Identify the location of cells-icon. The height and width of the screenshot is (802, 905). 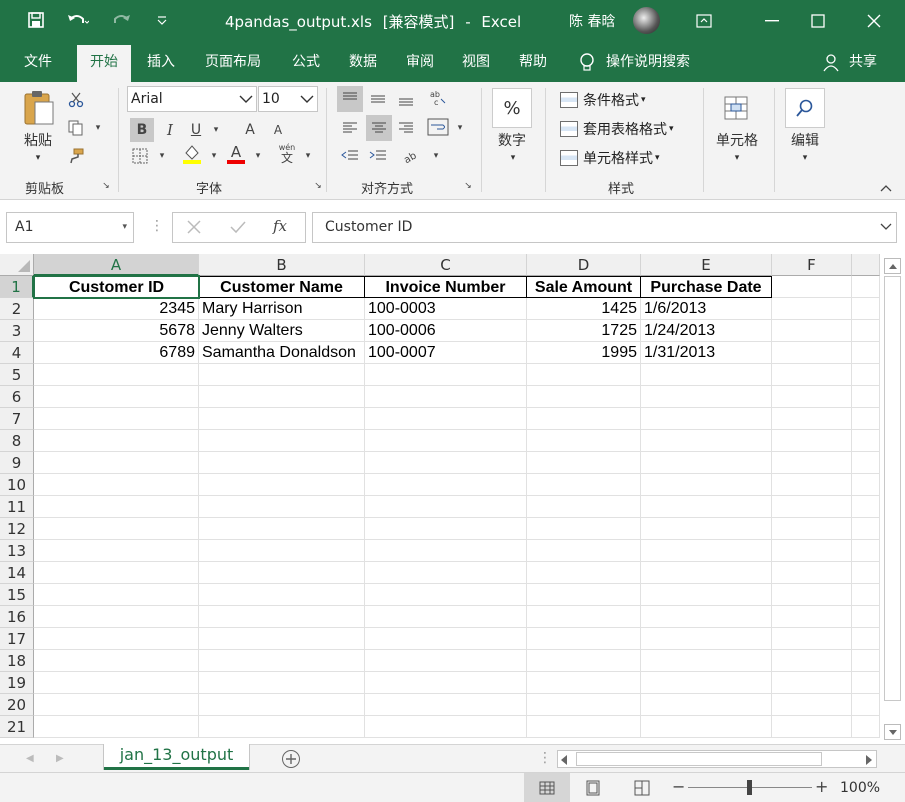
(736, 108).